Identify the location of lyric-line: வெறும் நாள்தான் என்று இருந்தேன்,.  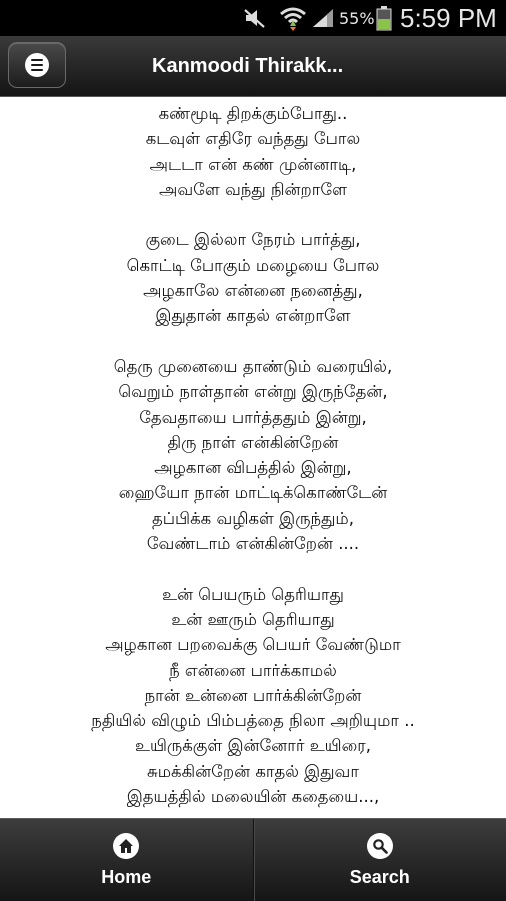
(253, 391).